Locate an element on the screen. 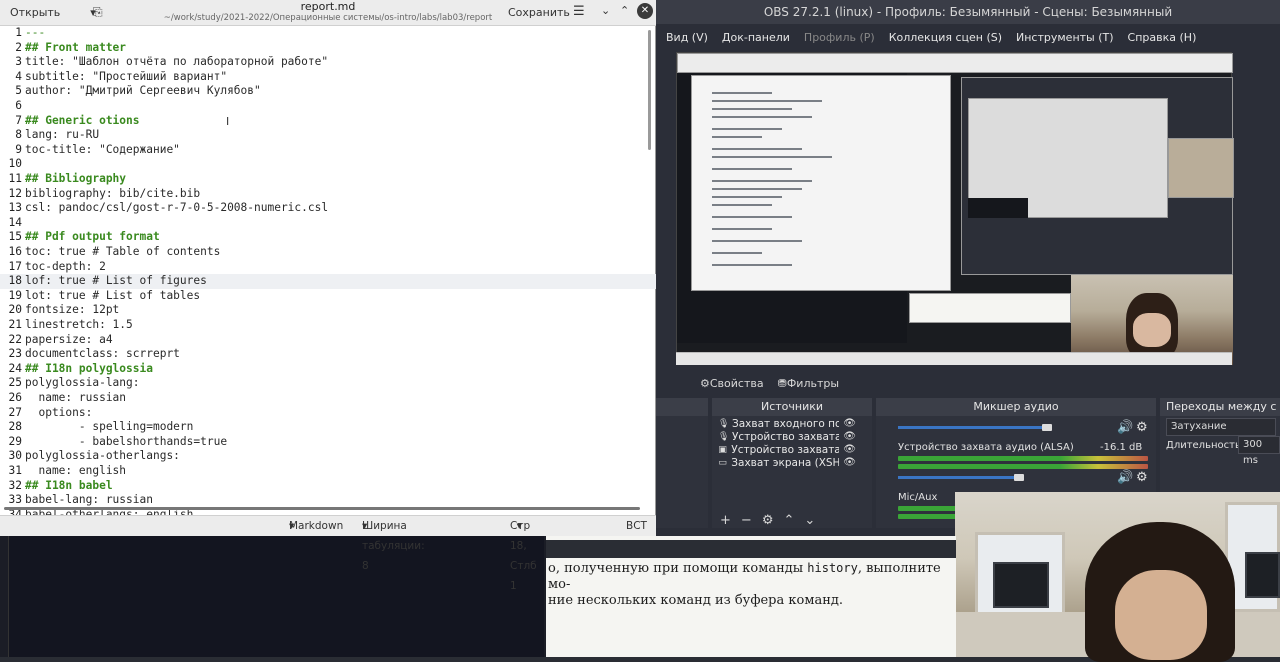 This screenshot has height=662, width=1280. line-text: --- is located at coordinates (35, 32).